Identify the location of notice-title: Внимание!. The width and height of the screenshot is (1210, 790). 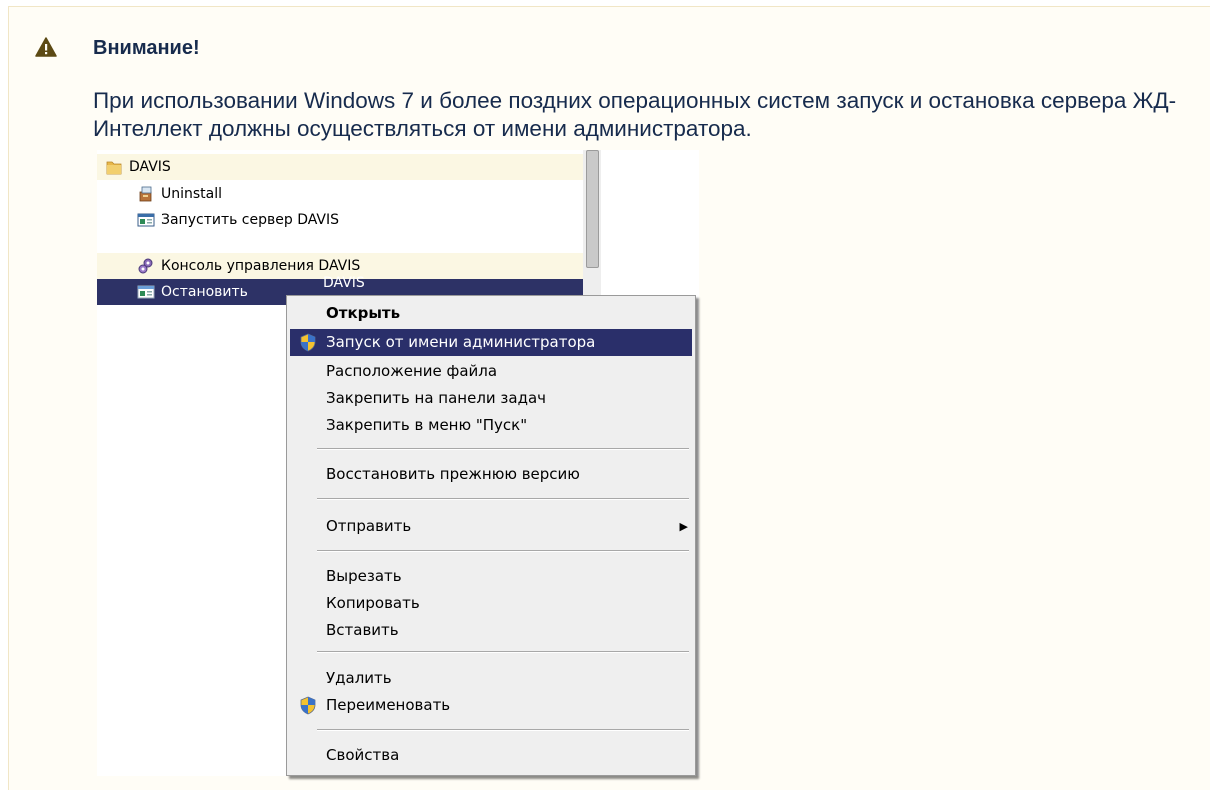
(146, 48).